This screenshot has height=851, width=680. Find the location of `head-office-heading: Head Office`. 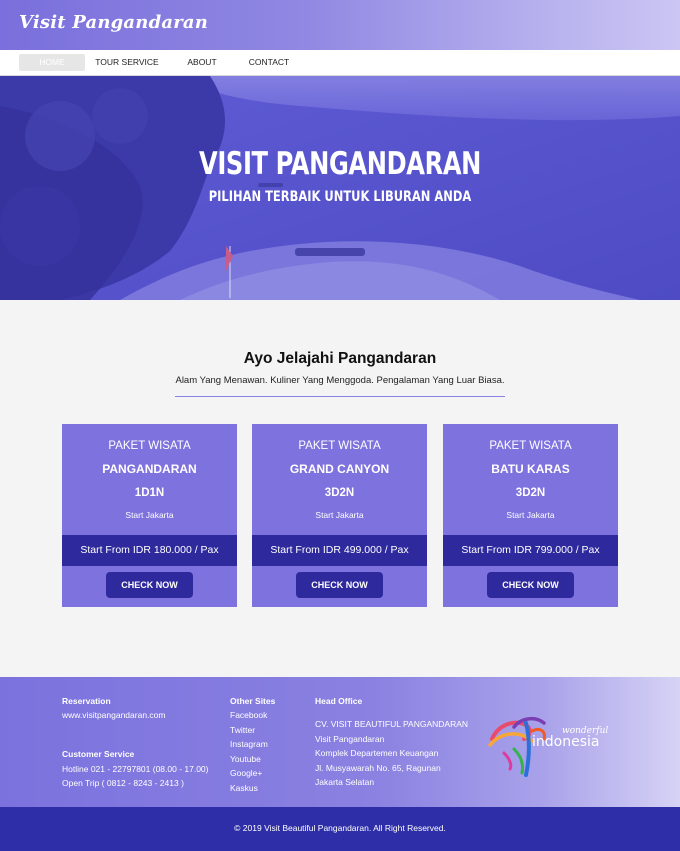

head-office-heading: Head Office is located at coordinates (339, 701).